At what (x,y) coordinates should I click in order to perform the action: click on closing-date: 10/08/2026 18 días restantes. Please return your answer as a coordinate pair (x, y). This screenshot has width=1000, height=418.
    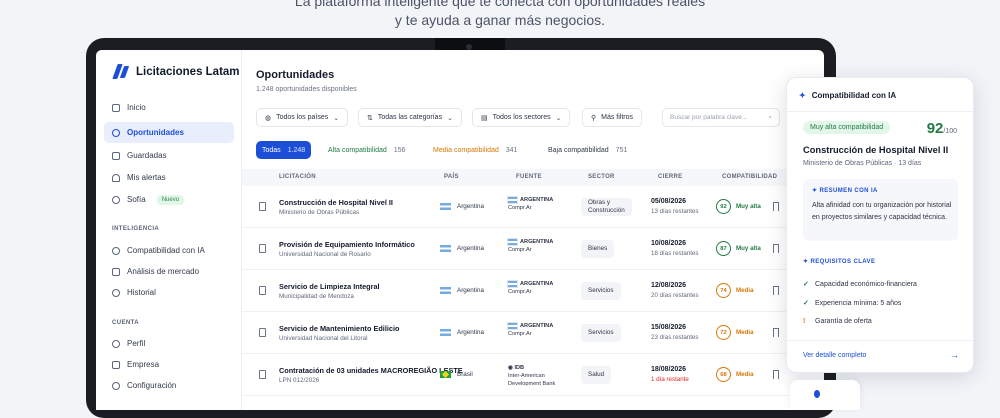
    Looking at the image, I should click on (675, 248).